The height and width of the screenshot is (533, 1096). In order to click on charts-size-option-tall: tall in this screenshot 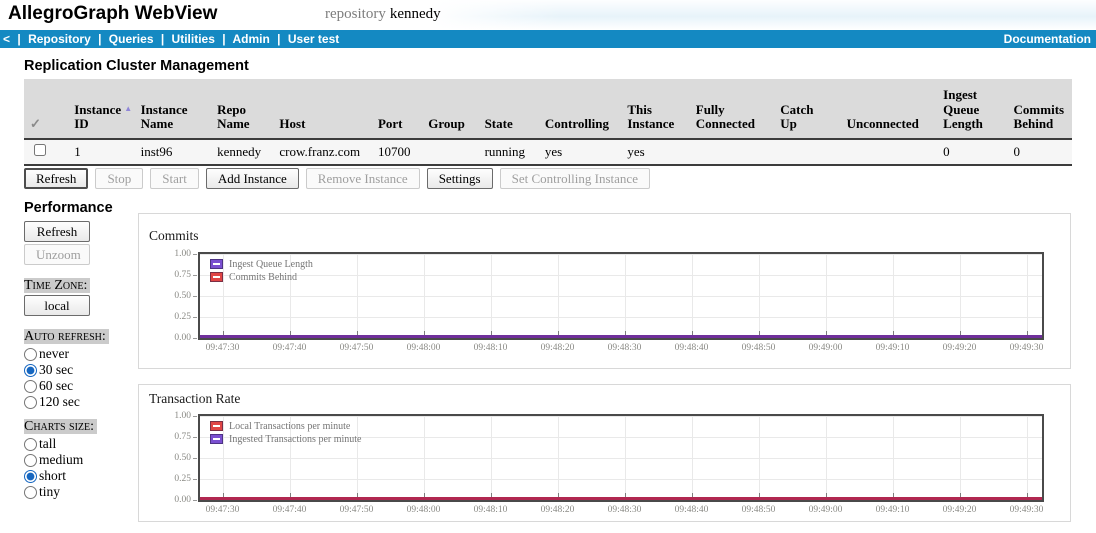, I will do `click(81, 444)`.